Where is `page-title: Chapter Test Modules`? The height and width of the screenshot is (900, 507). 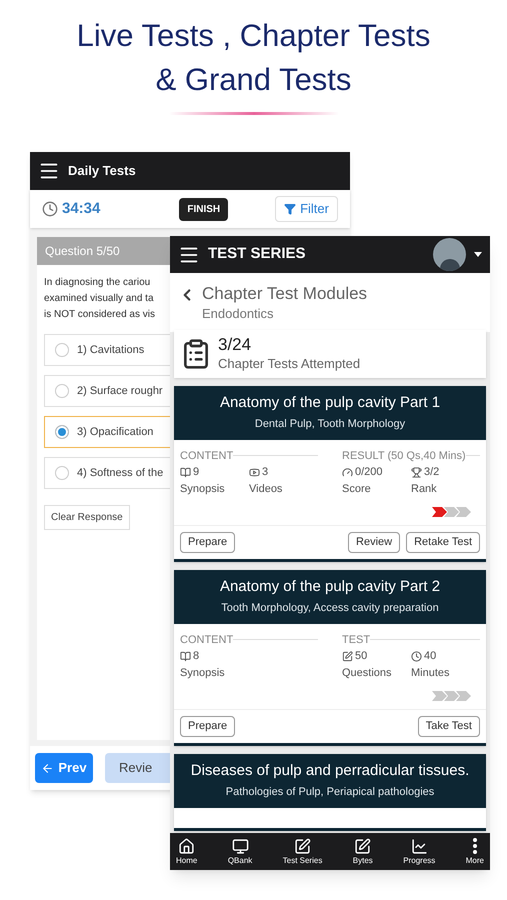
page-title: Chapter Test Modules is located at coordinates (285, 294).